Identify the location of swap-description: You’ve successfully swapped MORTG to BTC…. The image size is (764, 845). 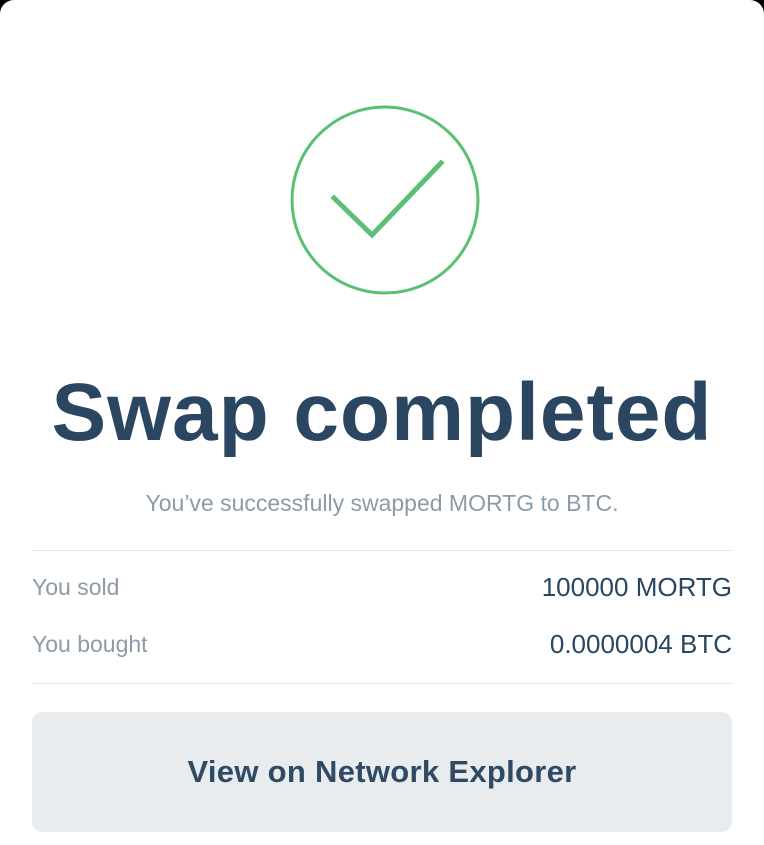
(382, 503).